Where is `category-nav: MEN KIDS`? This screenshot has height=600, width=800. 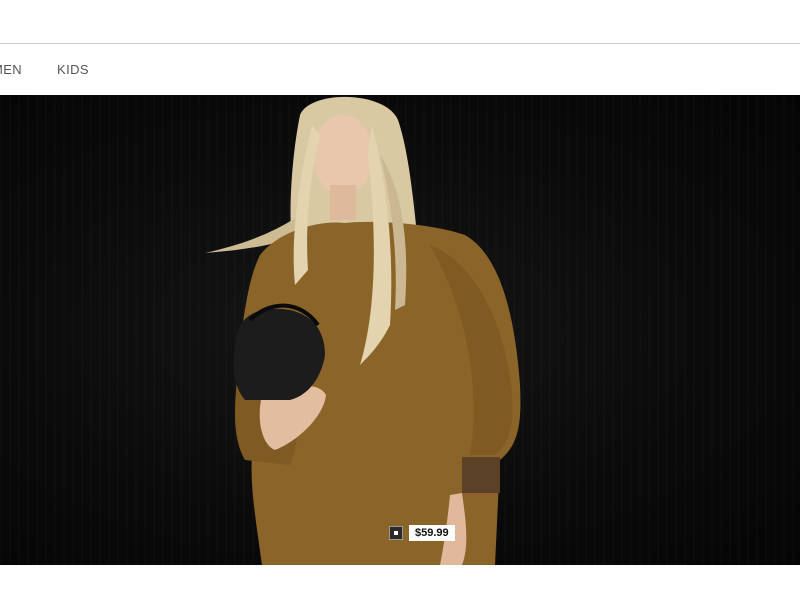
category-nav: MEN KIDS is located at coordinates (400, 70).